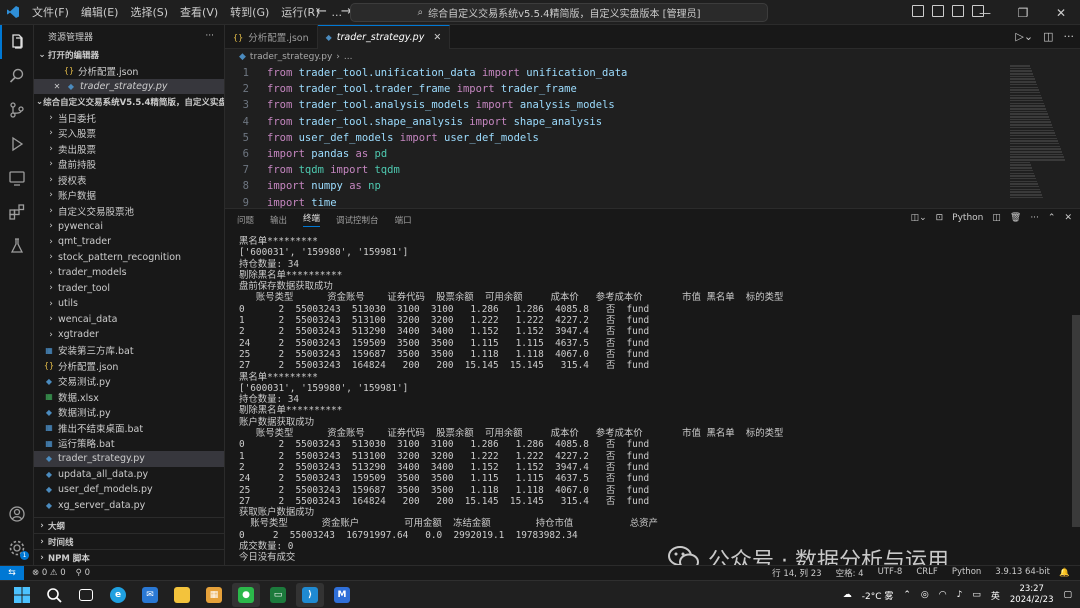 This screenshot has height=608, width=1080. Describe the element at coordinates (17, 144) in the screenshot. I see `run-debug-icon` at that location.